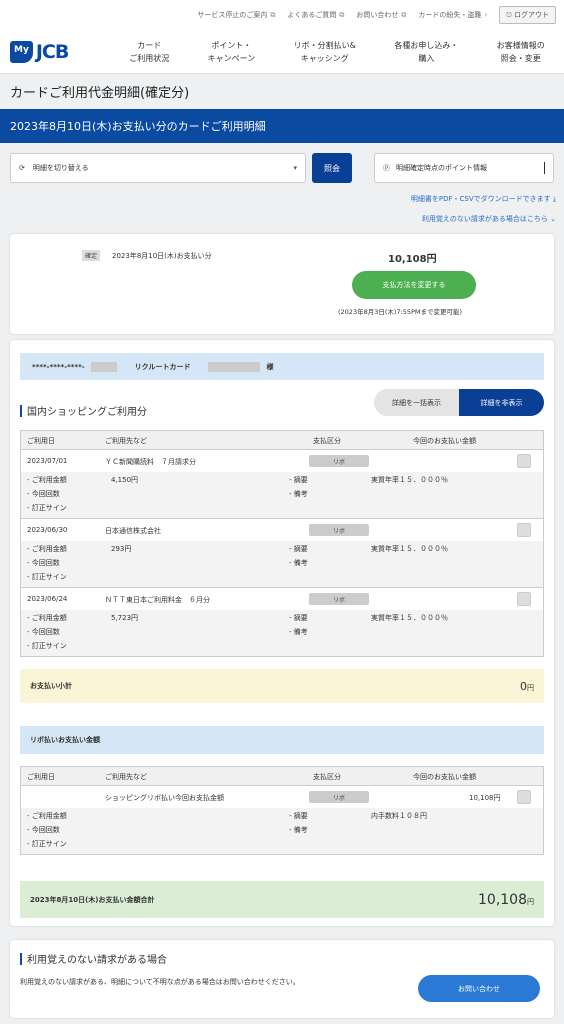 This screenshot has height=1024, width=564. Describe the element at coordinates (282, 366) in the screenshot. I see `card-name-bar: ****-****-****- リクルートカード 様` at that location.